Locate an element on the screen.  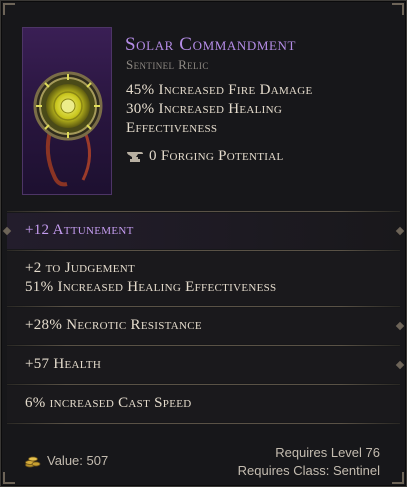
affix-row: 6% increased Cast Speed is located at coordinates (203, 404).